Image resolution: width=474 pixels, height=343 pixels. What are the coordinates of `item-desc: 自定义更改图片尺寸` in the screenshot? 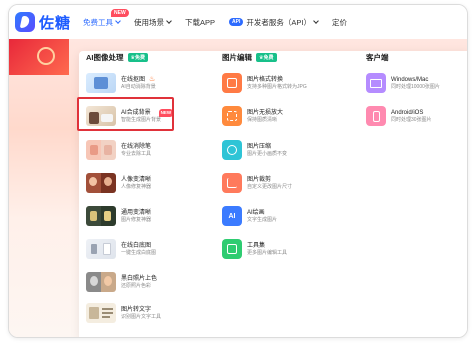 It's located at (270, 186).